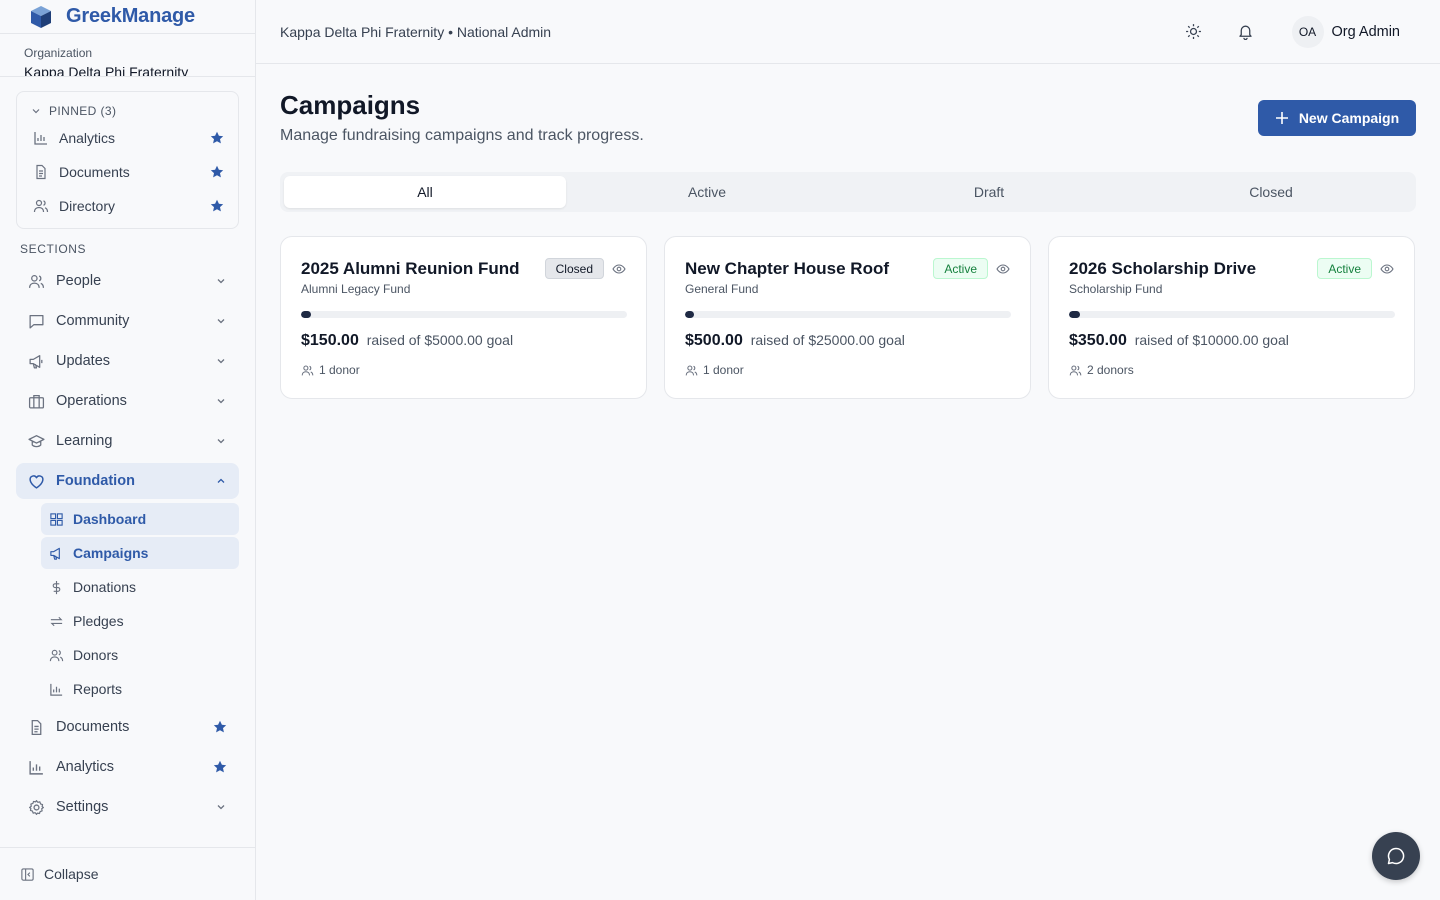 The width and height of the screenshot is (1440, 900). Describe the element at coordinates (36, 401) in the screenshot. I see `briefcase-icon` at that location.